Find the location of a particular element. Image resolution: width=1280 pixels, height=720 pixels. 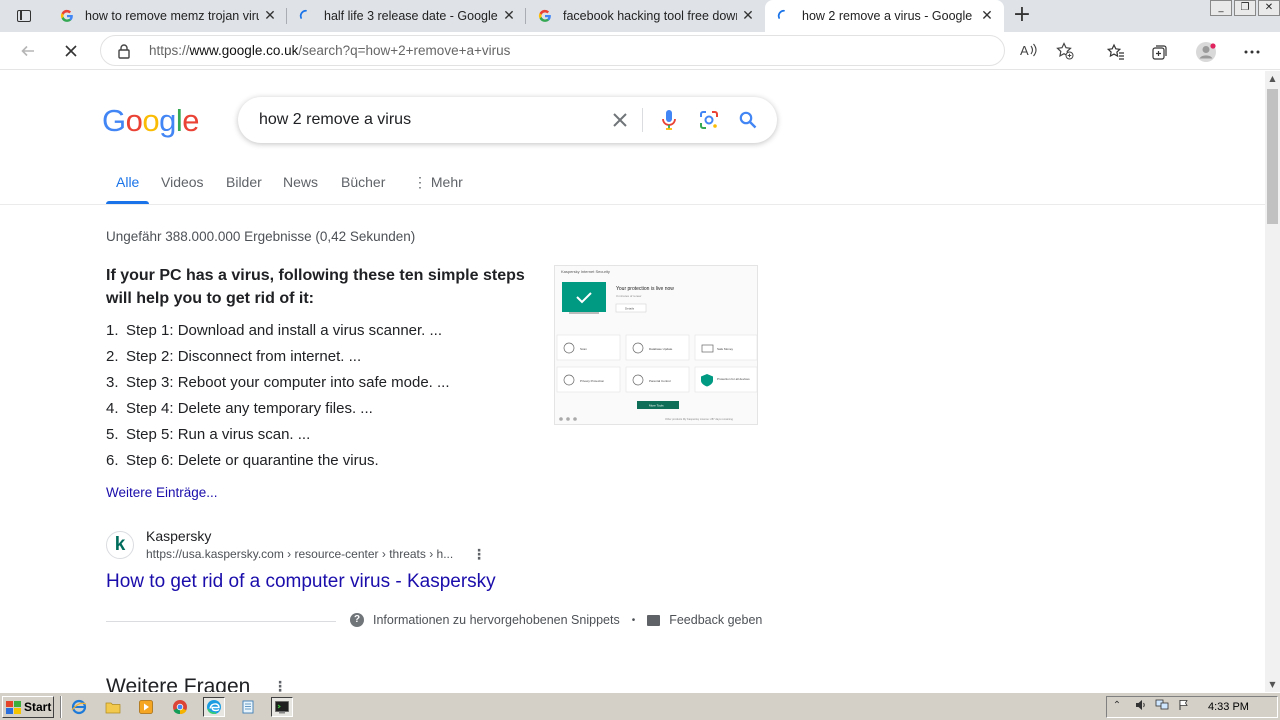

browser-tab-2: half life 3 release date - Google Su ✕ is located at coordinates (406, 16).